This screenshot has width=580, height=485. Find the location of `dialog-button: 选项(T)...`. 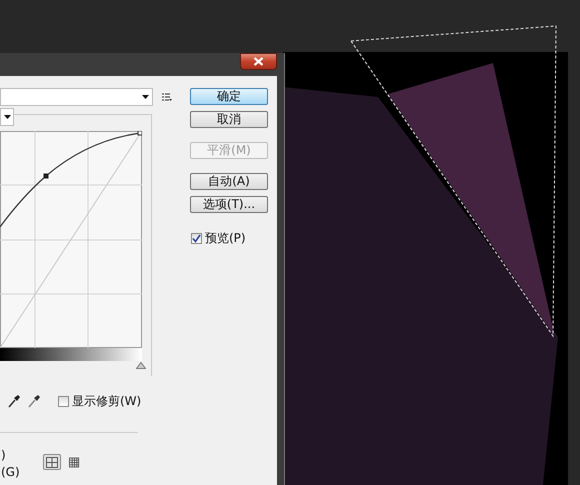

dialog-button: 选项(T)... is located at coordinates (229, 204).